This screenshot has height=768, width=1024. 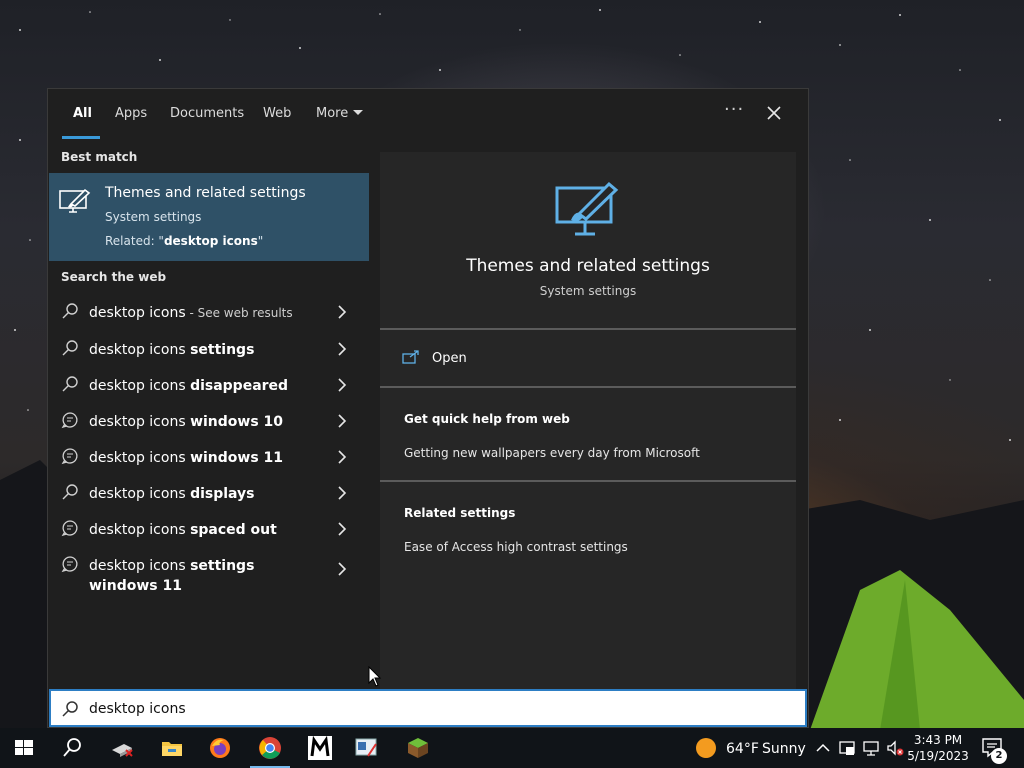 I want to click on minecraft-icon, so click(x=418, y=748).